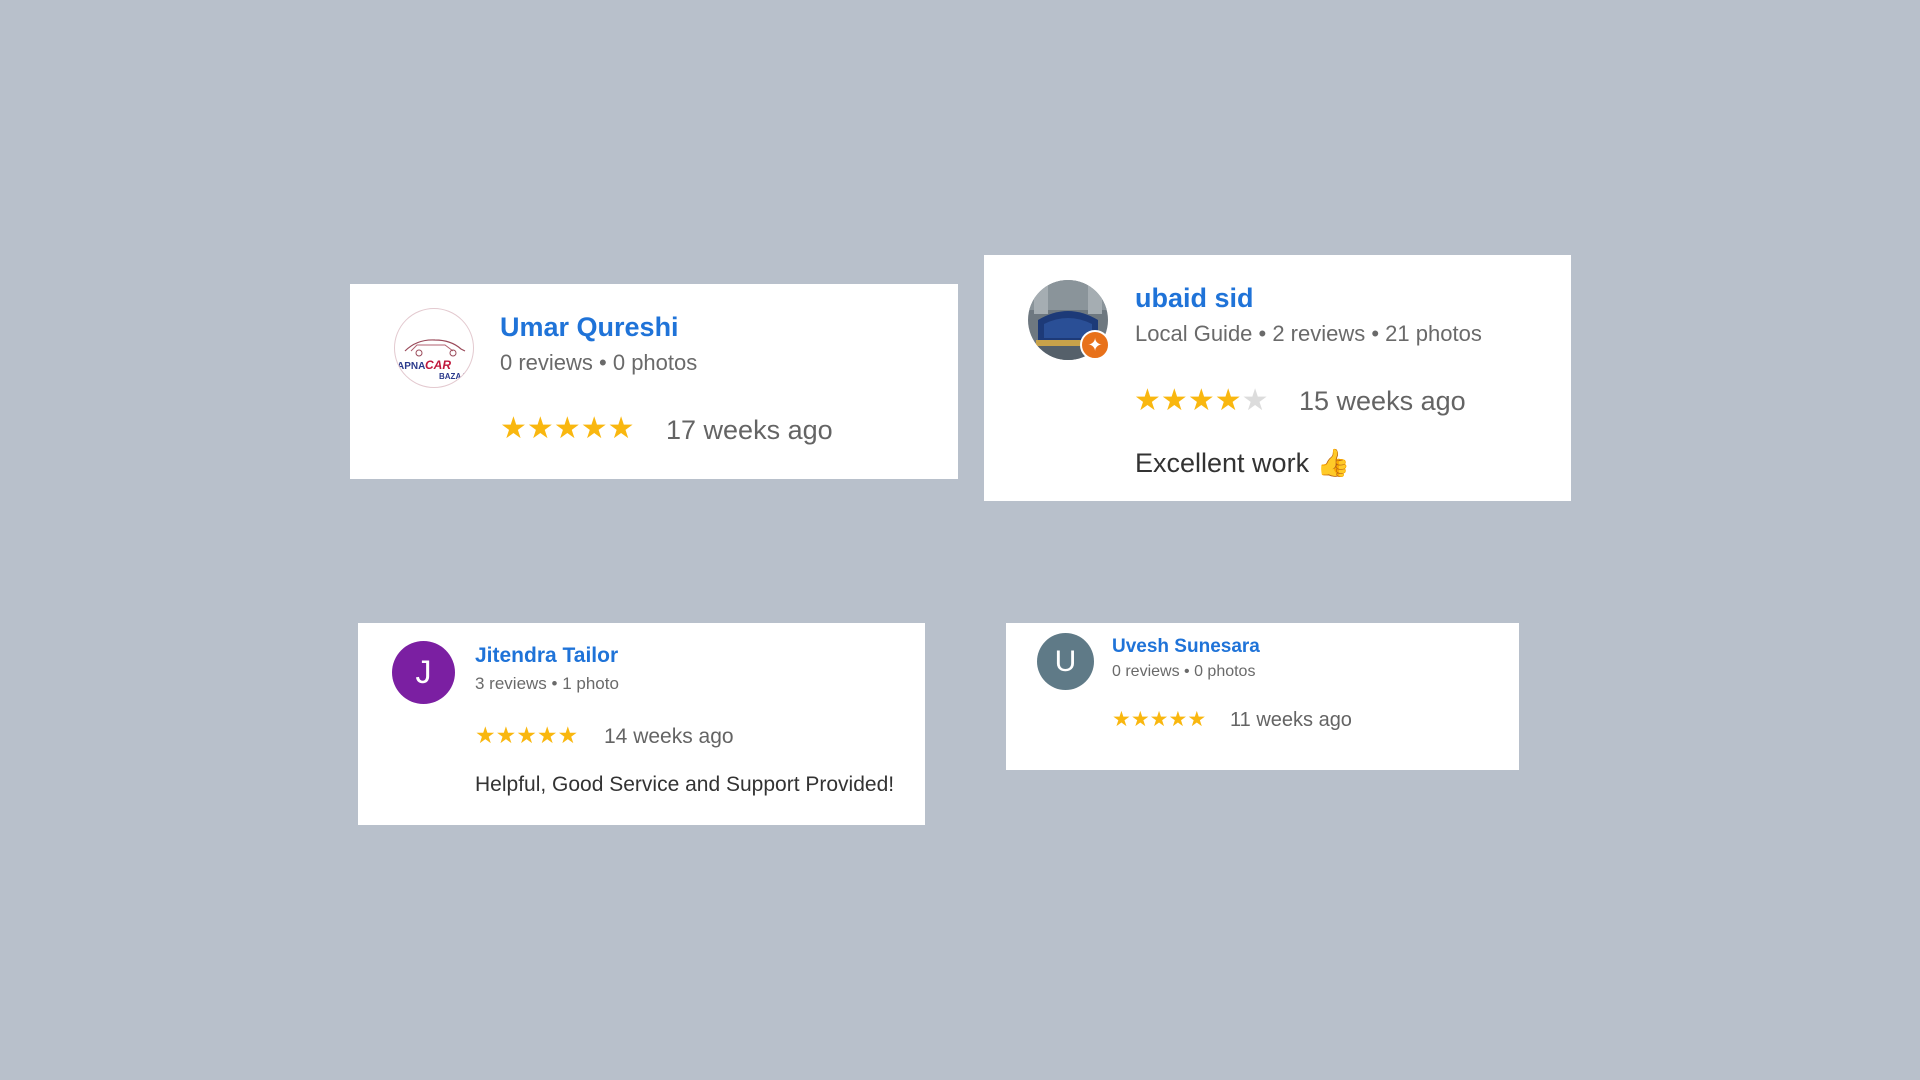 This screenshot has height=1080, width=1920. I want to click on car-logo-icon: APNA CAR BAZAAR, so click(435, 360).